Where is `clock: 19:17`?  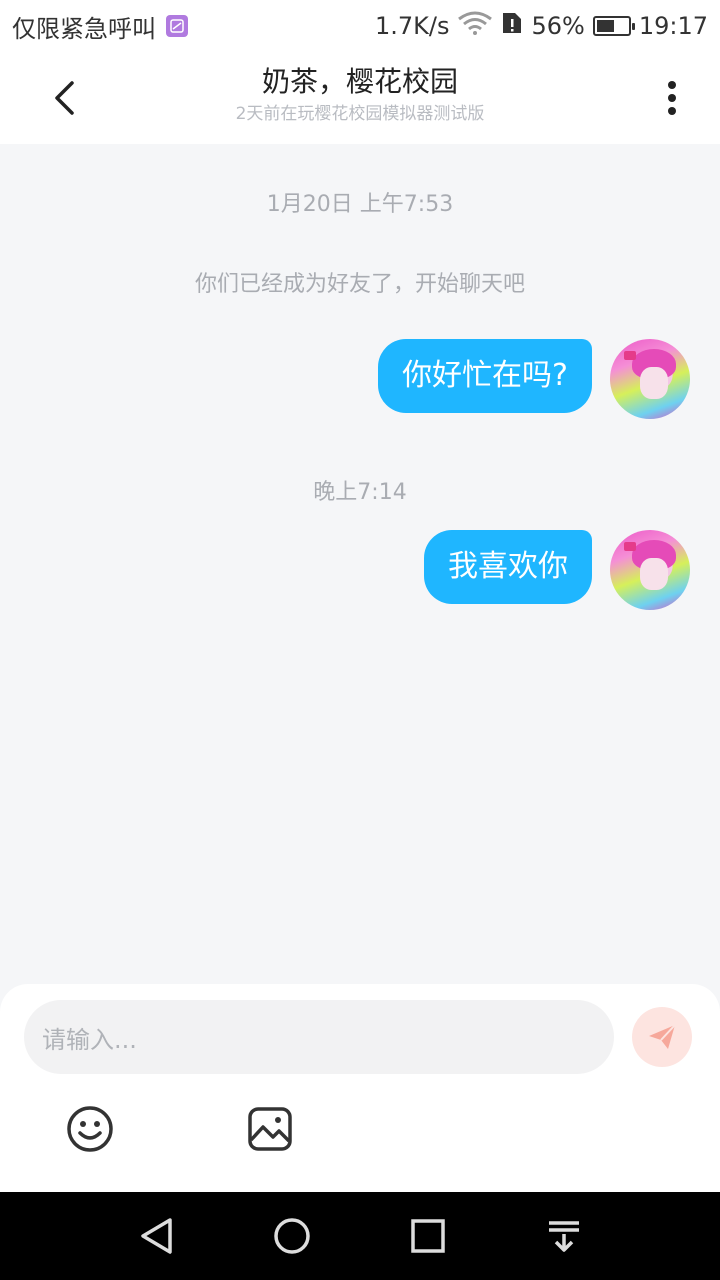
clock: 19:17 is located at coordinates (673, 26).